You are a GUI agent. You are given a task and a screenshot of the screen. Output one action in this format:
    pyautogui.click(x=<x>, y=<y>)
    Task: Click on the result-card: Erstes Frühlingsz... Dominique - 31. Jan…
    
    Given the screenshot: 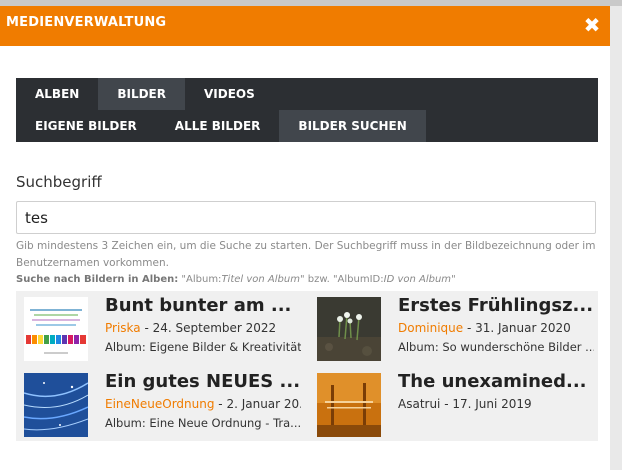 What is the action you would take?
    pyautogui.click(x=453, y=328)
    